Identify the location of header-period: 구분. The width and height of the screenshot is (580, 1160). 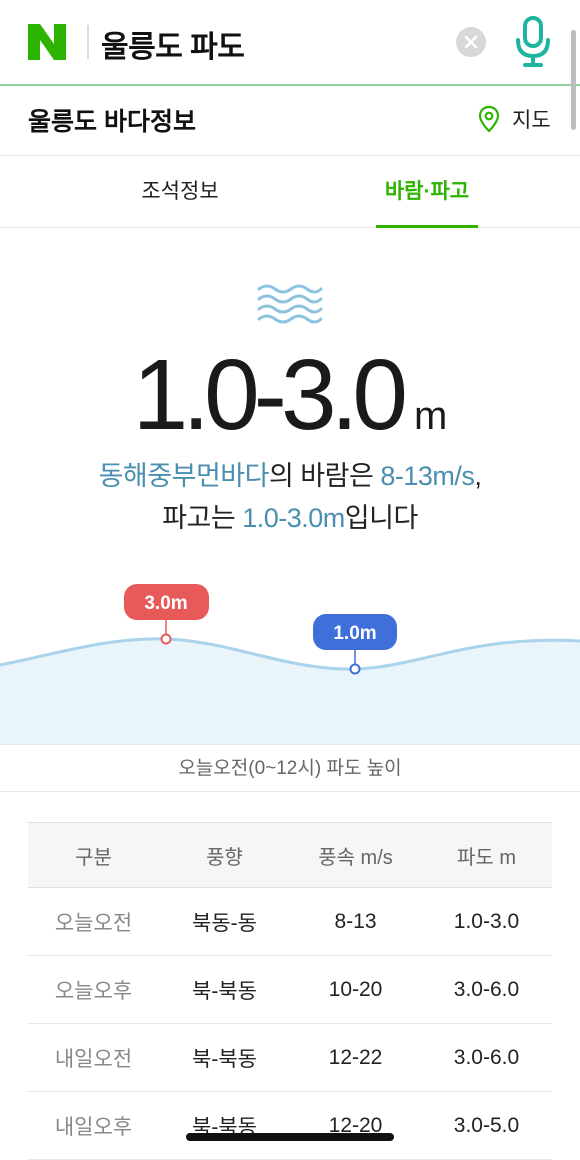
(93, 855).